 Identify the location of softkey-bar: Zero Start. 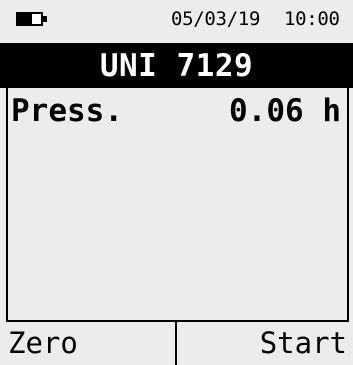
(177, 343).